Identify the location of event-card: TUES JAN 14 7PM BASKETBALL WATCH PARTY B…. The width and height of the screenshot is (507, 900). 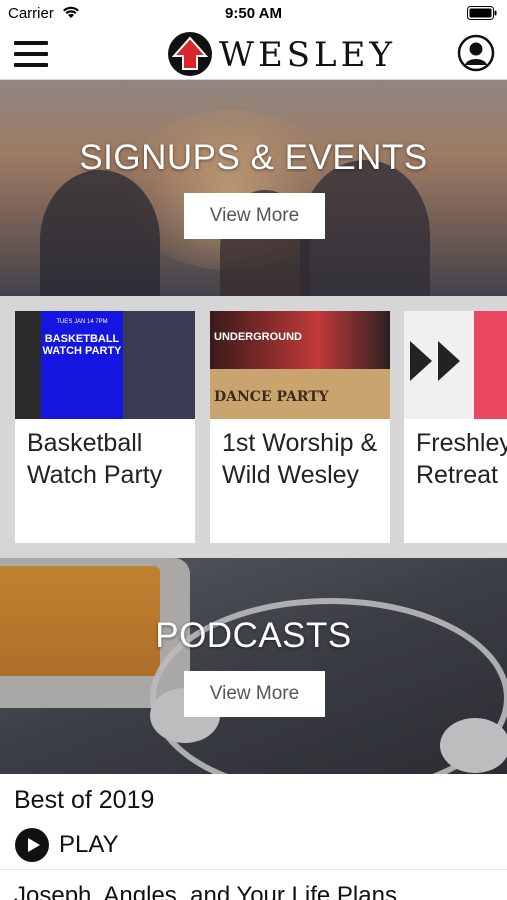
(105, 427).